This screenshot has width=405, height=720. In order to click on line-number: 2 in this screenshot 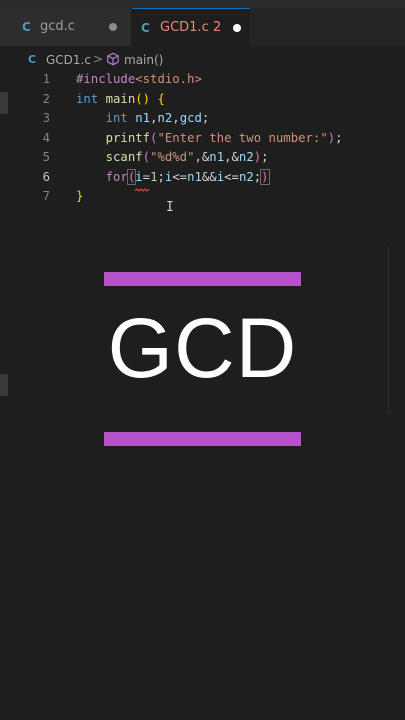, I will do `click(46, 98)`.